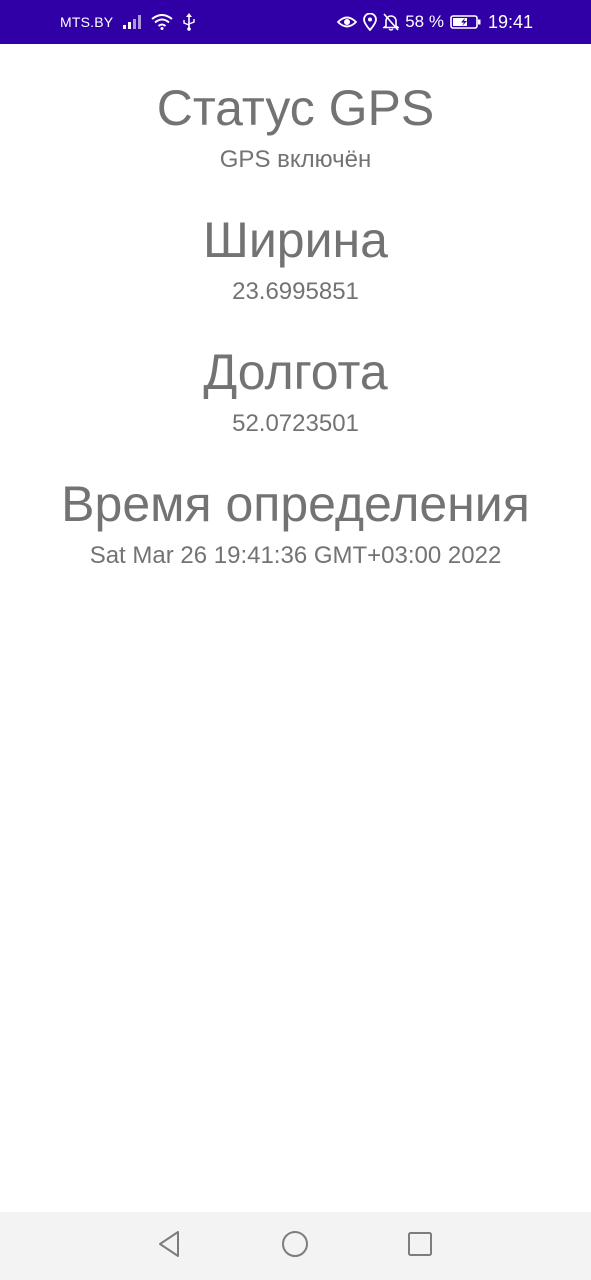 The image size is (591, 1280). What do you see at coordinates (295, 240) in the screenshot?
I see `latitude-title: Ширина` at bounding box center [295, 240].